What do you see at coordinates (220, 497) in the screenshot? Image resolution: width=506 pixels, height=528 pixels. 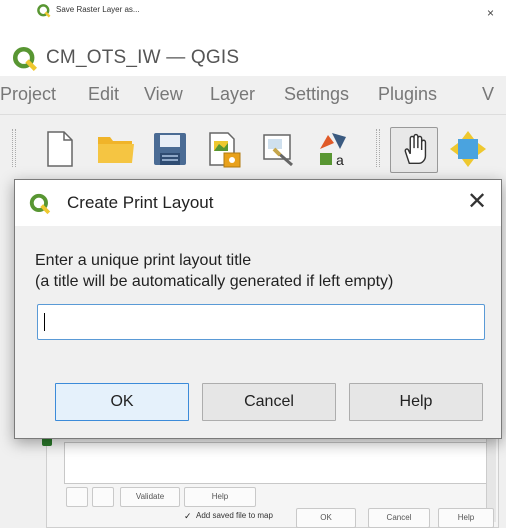 I see `help-small-button: Help` at bounding box center [220, 497].